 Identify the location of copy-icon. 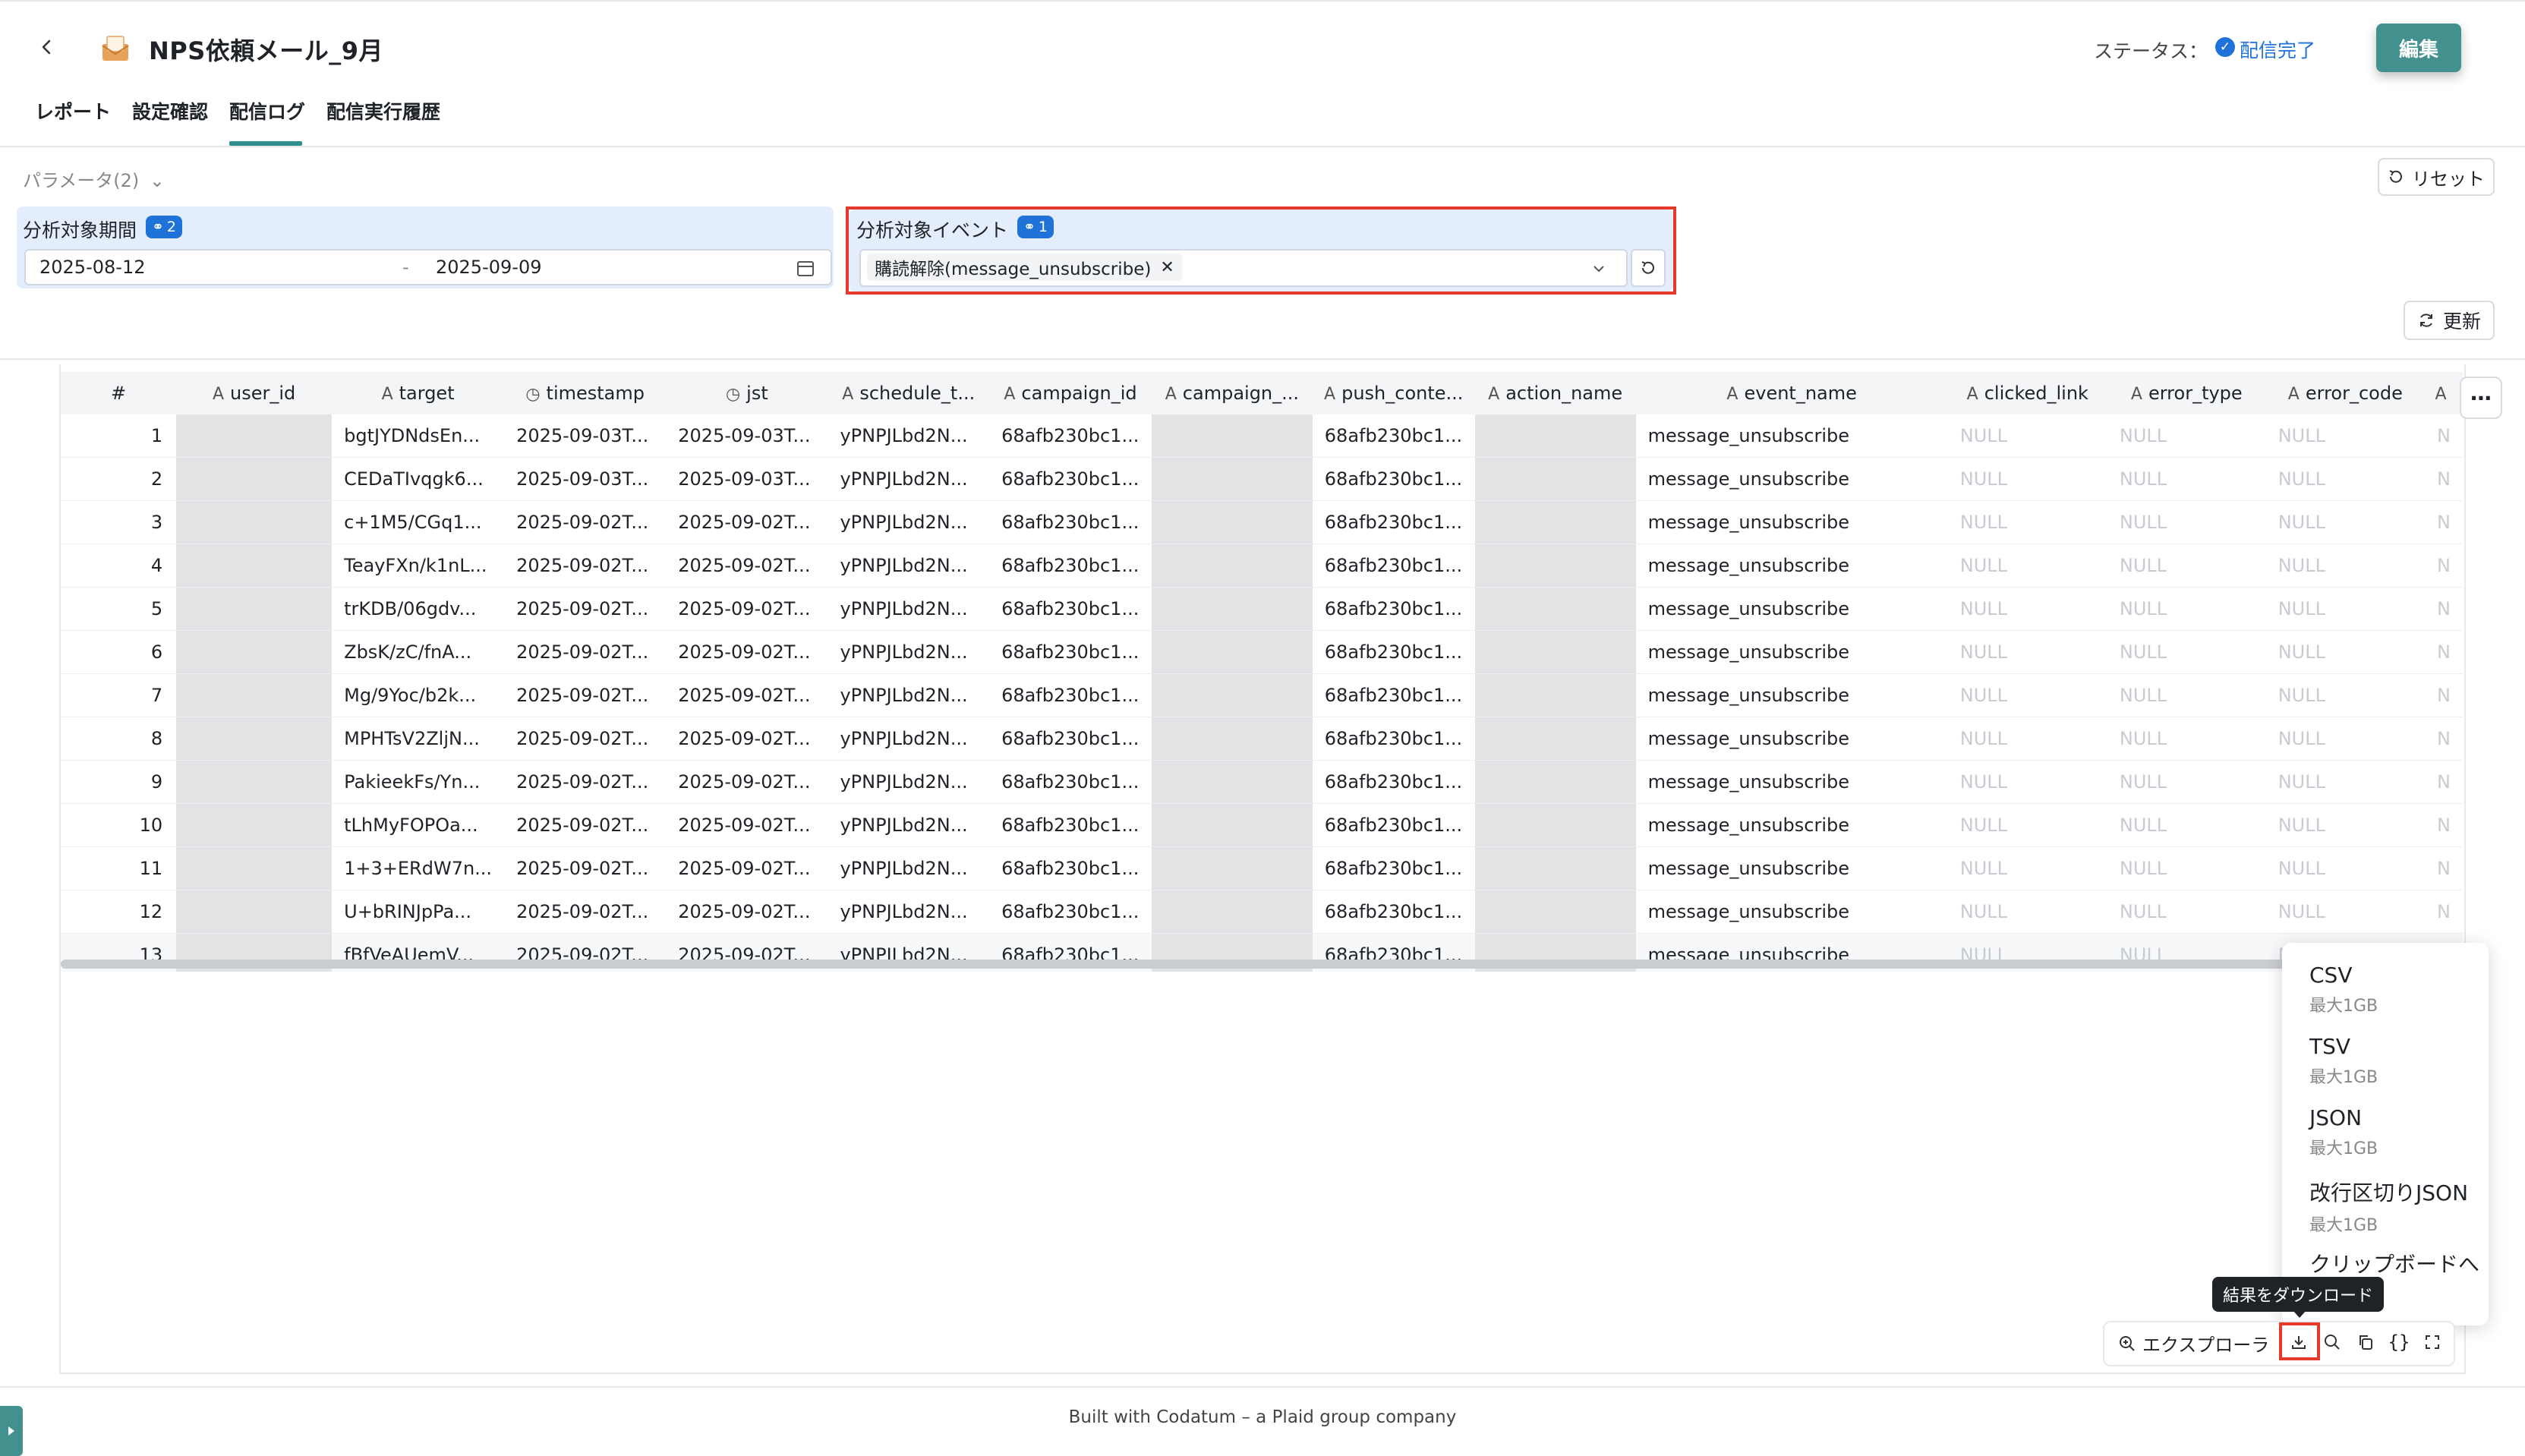
(2365, 1342).